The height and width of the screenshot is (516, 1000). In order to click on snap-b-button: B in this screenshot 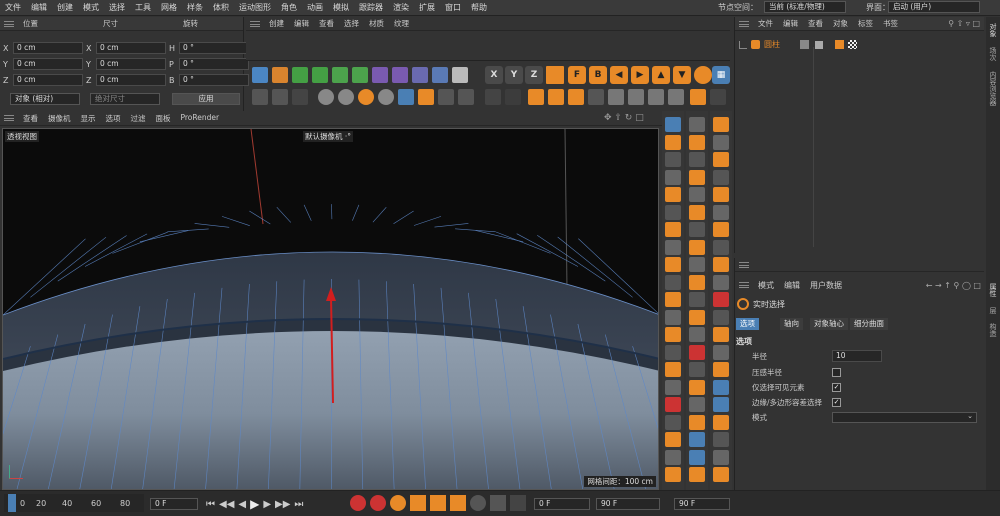, I will do `click(598, 75)`.